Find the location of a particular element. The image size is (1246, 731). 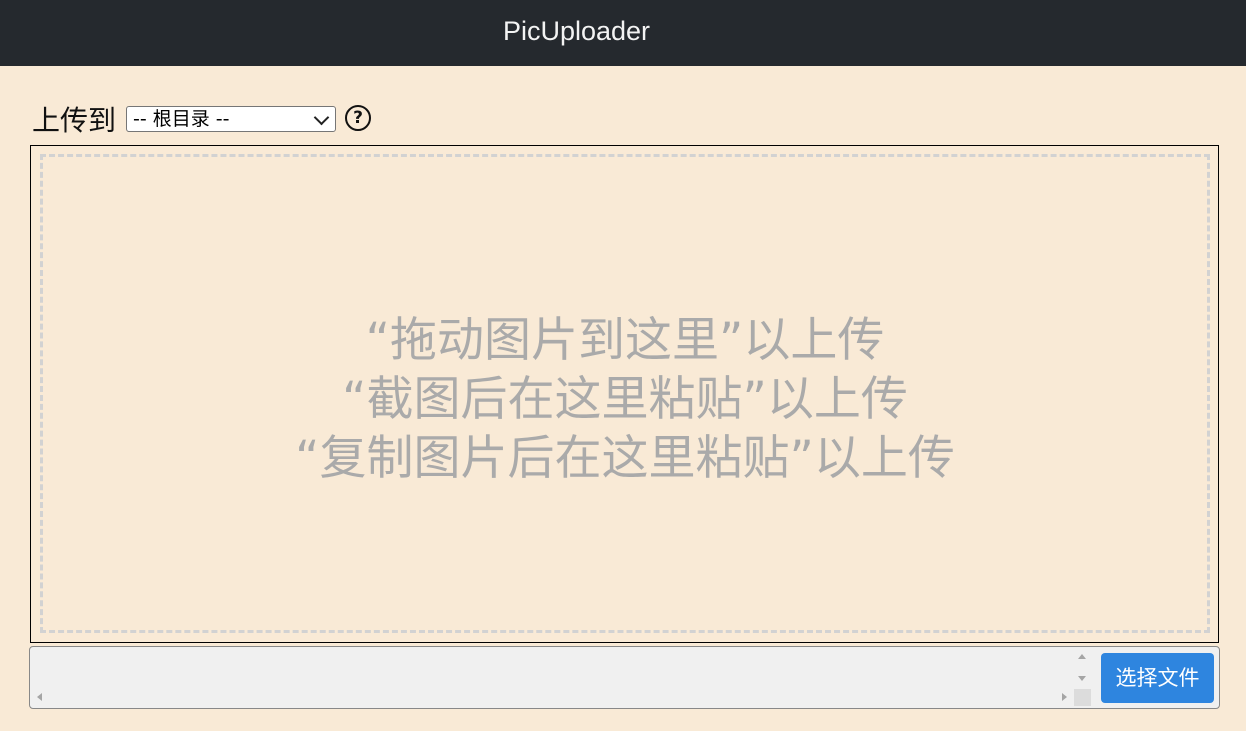

upload-target-row: 上传到 -- 根目录 -- ? is located at coordinates (202, 119).